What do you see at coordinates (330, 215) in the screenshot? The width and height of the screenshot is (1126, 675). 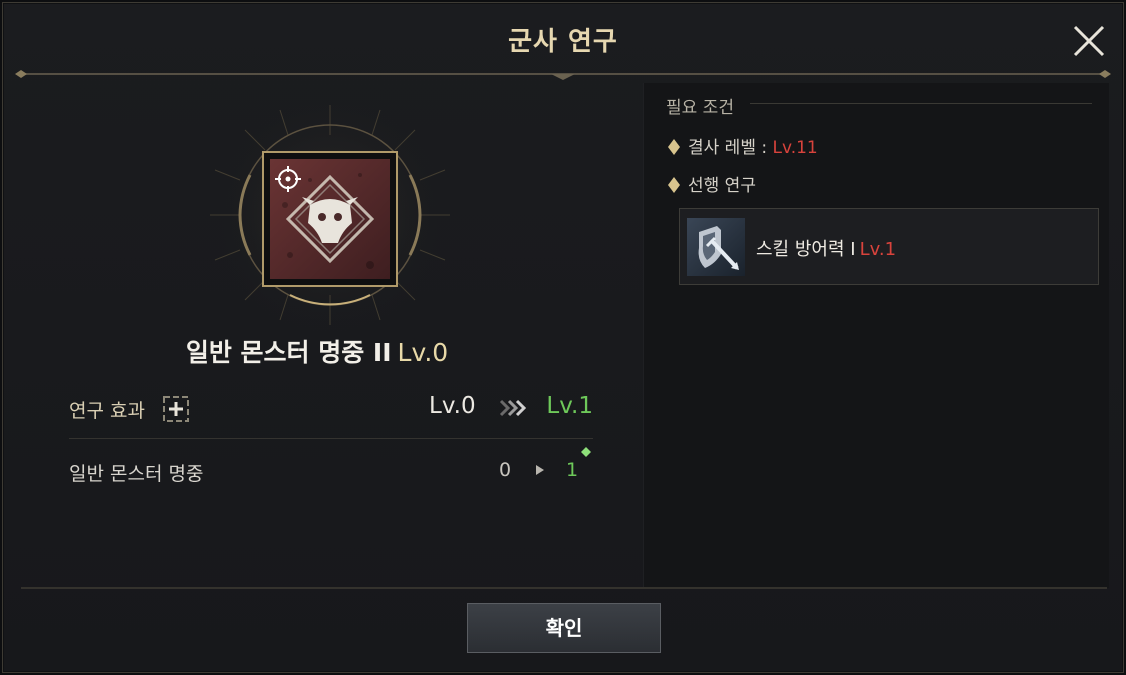 I see `monster-skull-emblem-icon` at bounding box center [330, 215].